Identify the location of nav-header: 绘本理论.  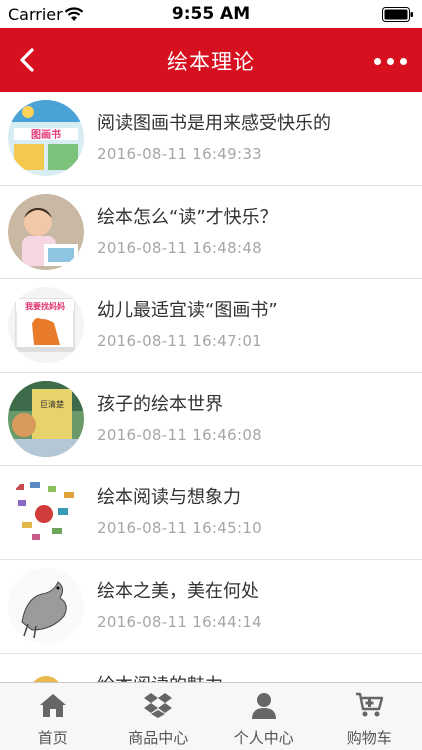
(211, 60).